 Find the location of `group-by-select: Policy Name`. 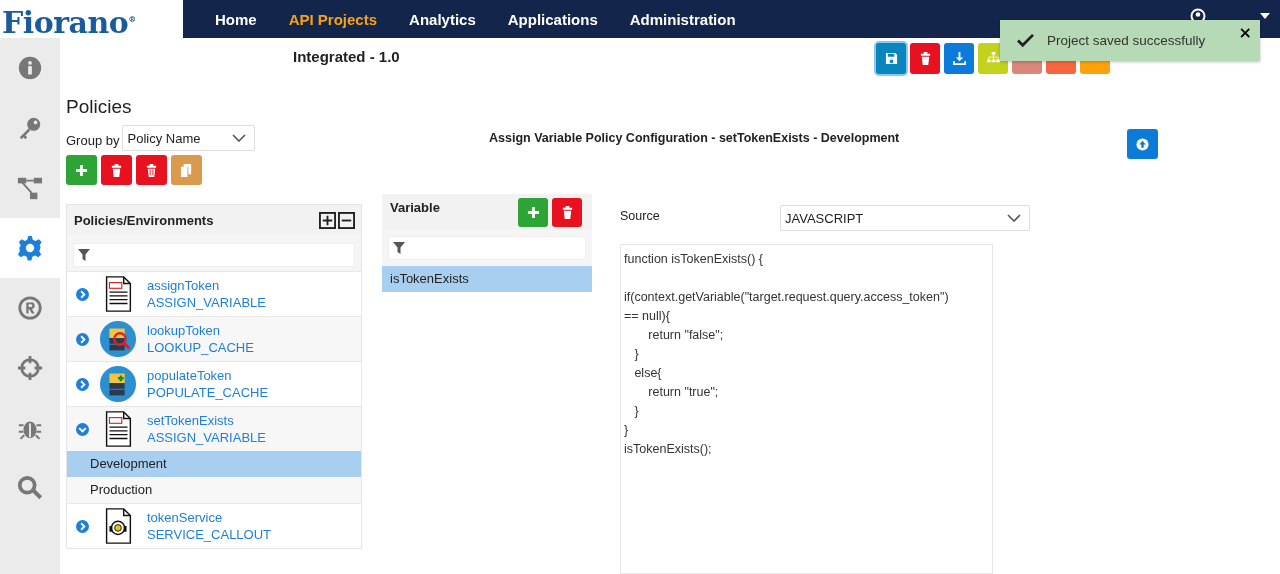

group-by-select: Policy Name is located at coordinates (189, 138).